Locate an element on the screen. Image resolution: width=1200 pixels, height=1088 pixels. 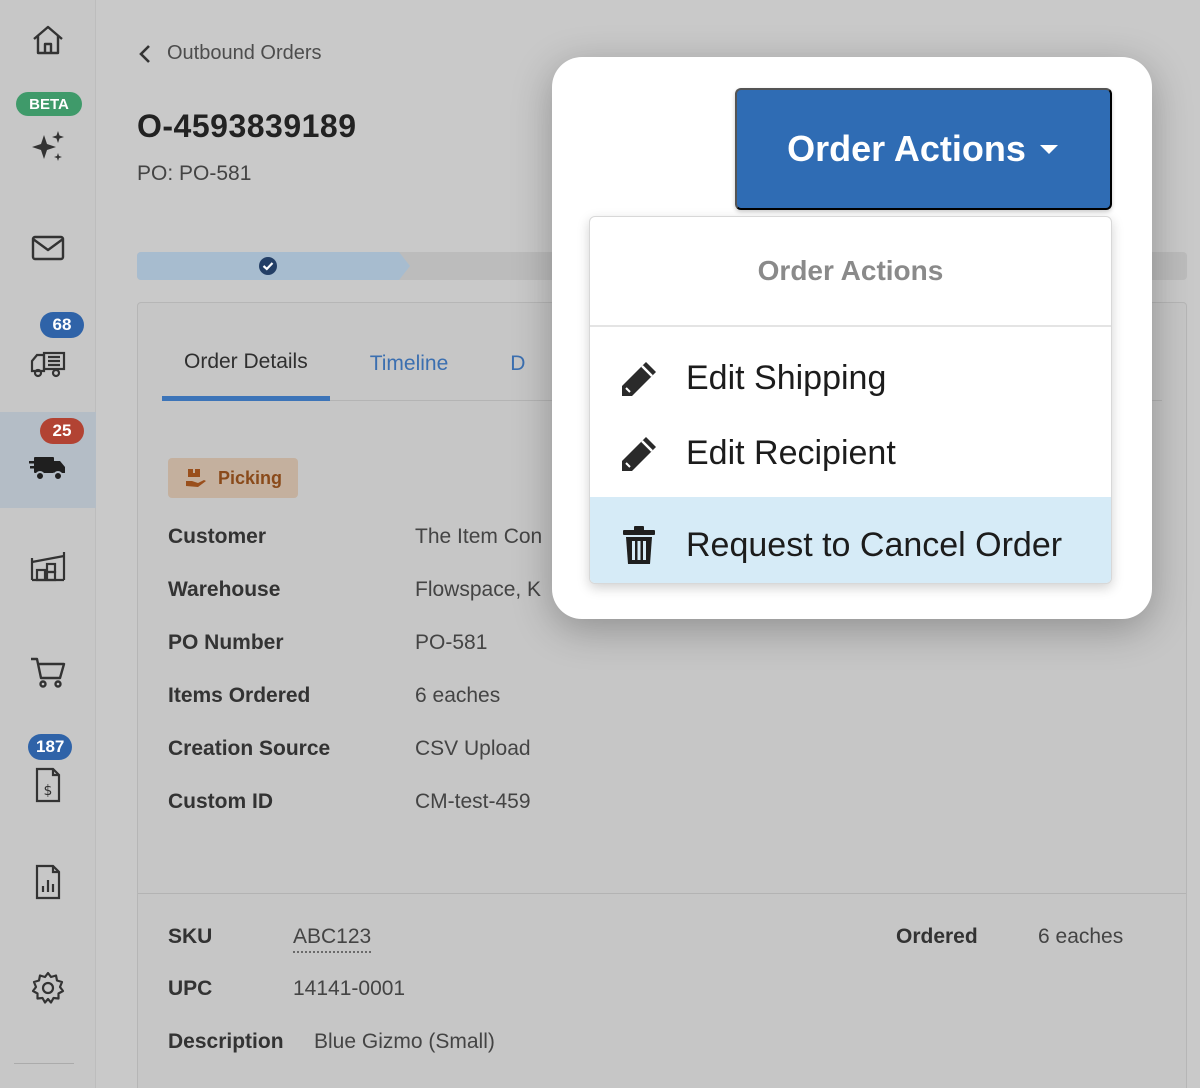
inbound-count-badge: 68 is located at coordinates (62, 325).